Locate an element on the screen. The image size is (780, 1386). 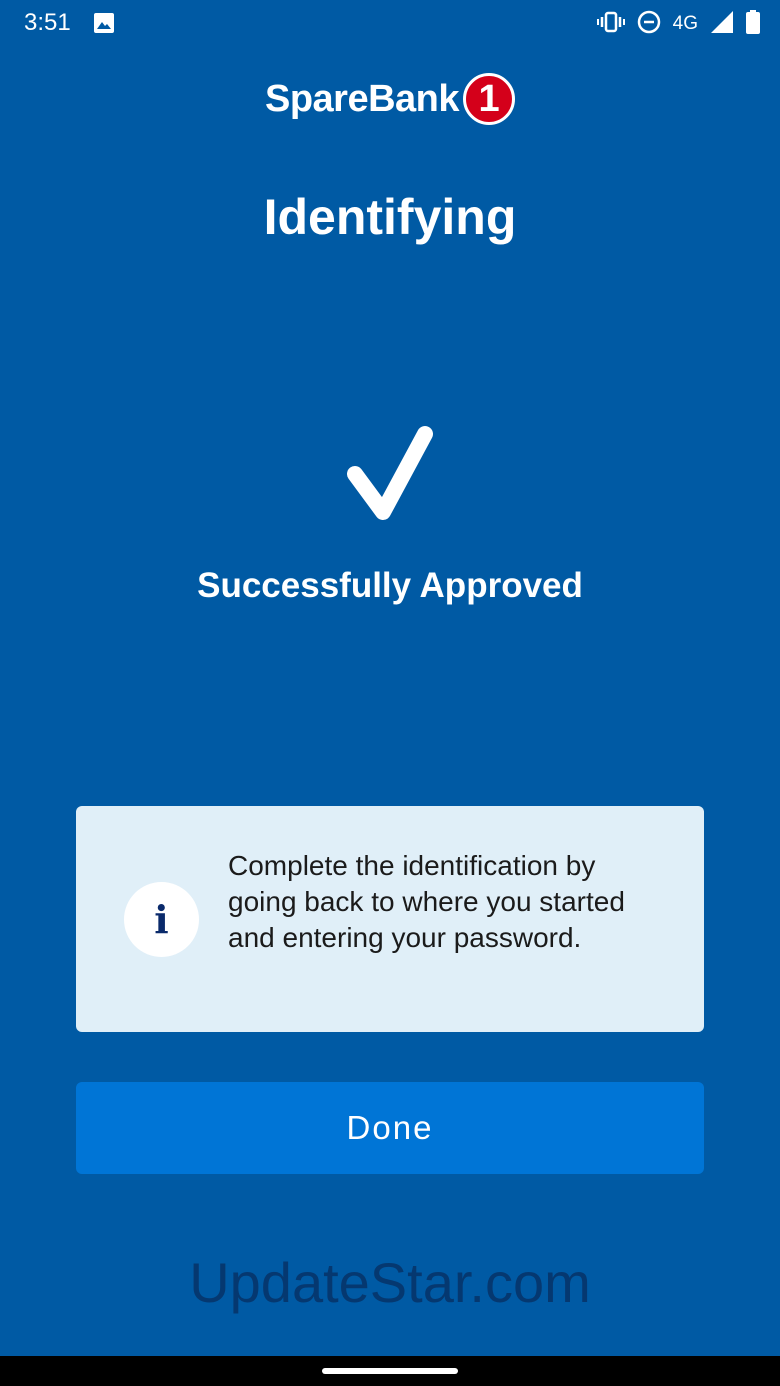
home-indicator is located at coordinates (390, 1371).